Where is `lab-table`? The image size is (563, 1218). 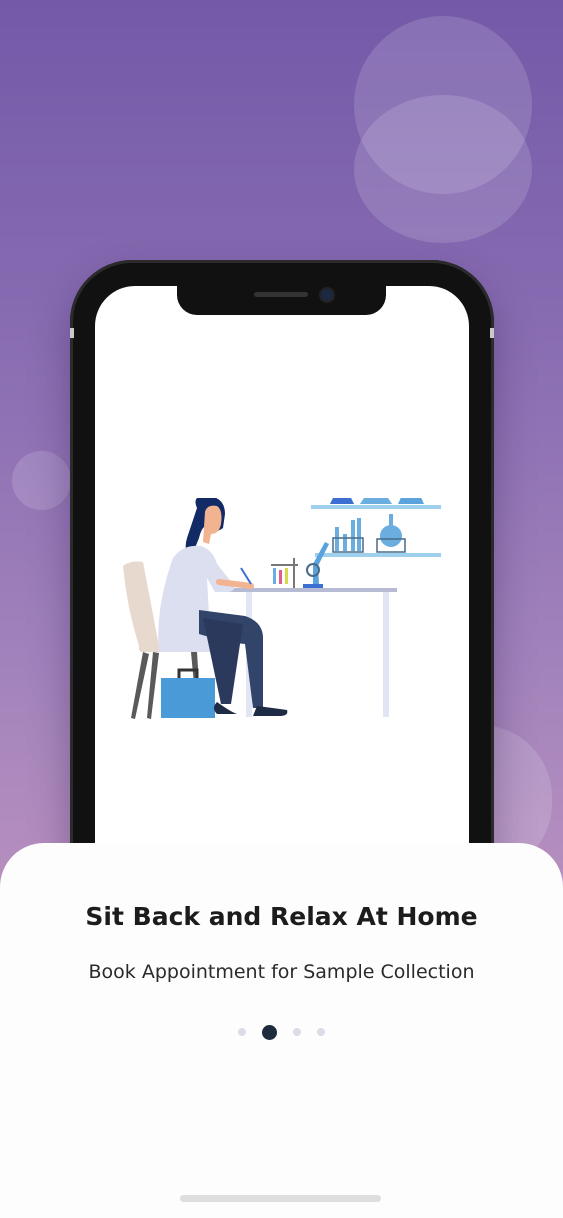
lab-table is located at coordinates (313, 590).